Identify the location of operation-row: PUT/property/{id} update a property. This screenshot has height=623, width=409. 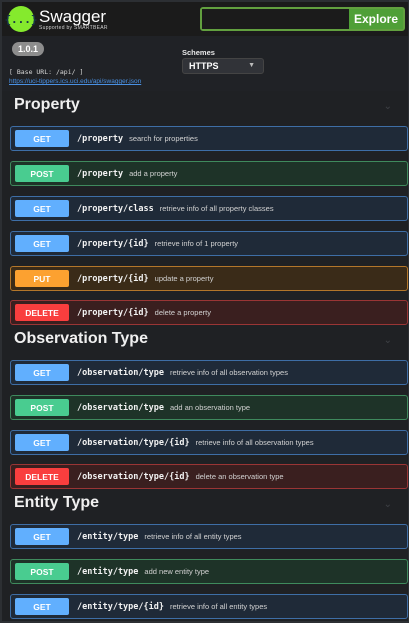
(209, 278).